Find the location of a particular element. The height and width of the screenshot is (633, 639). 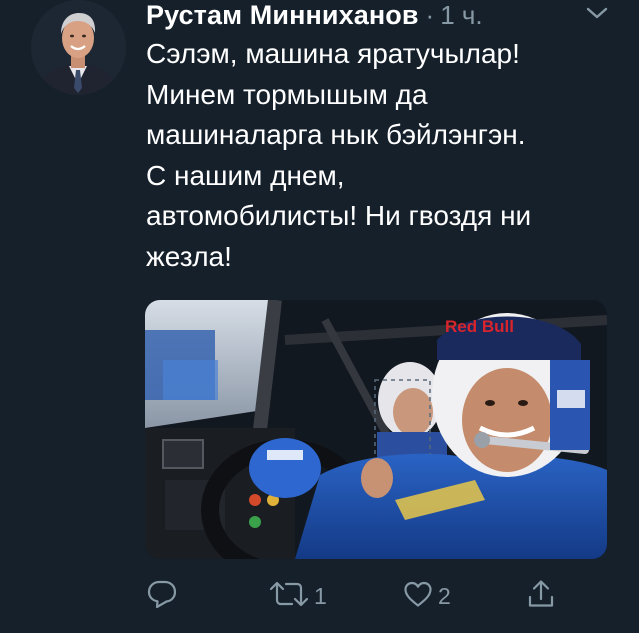

share-button is located at coordinates (541, 596).